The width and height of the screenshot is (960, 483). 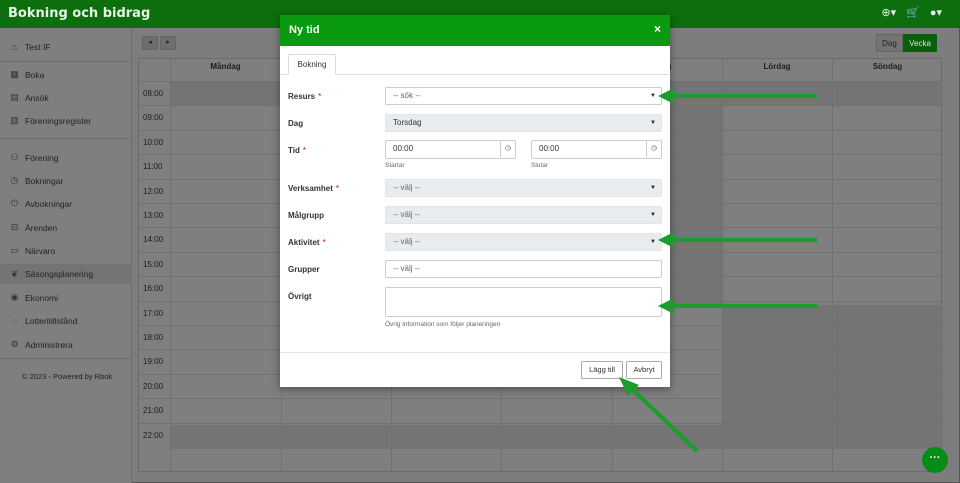 I want to click on more-actions-button: ···, so click(x=935, y=460).